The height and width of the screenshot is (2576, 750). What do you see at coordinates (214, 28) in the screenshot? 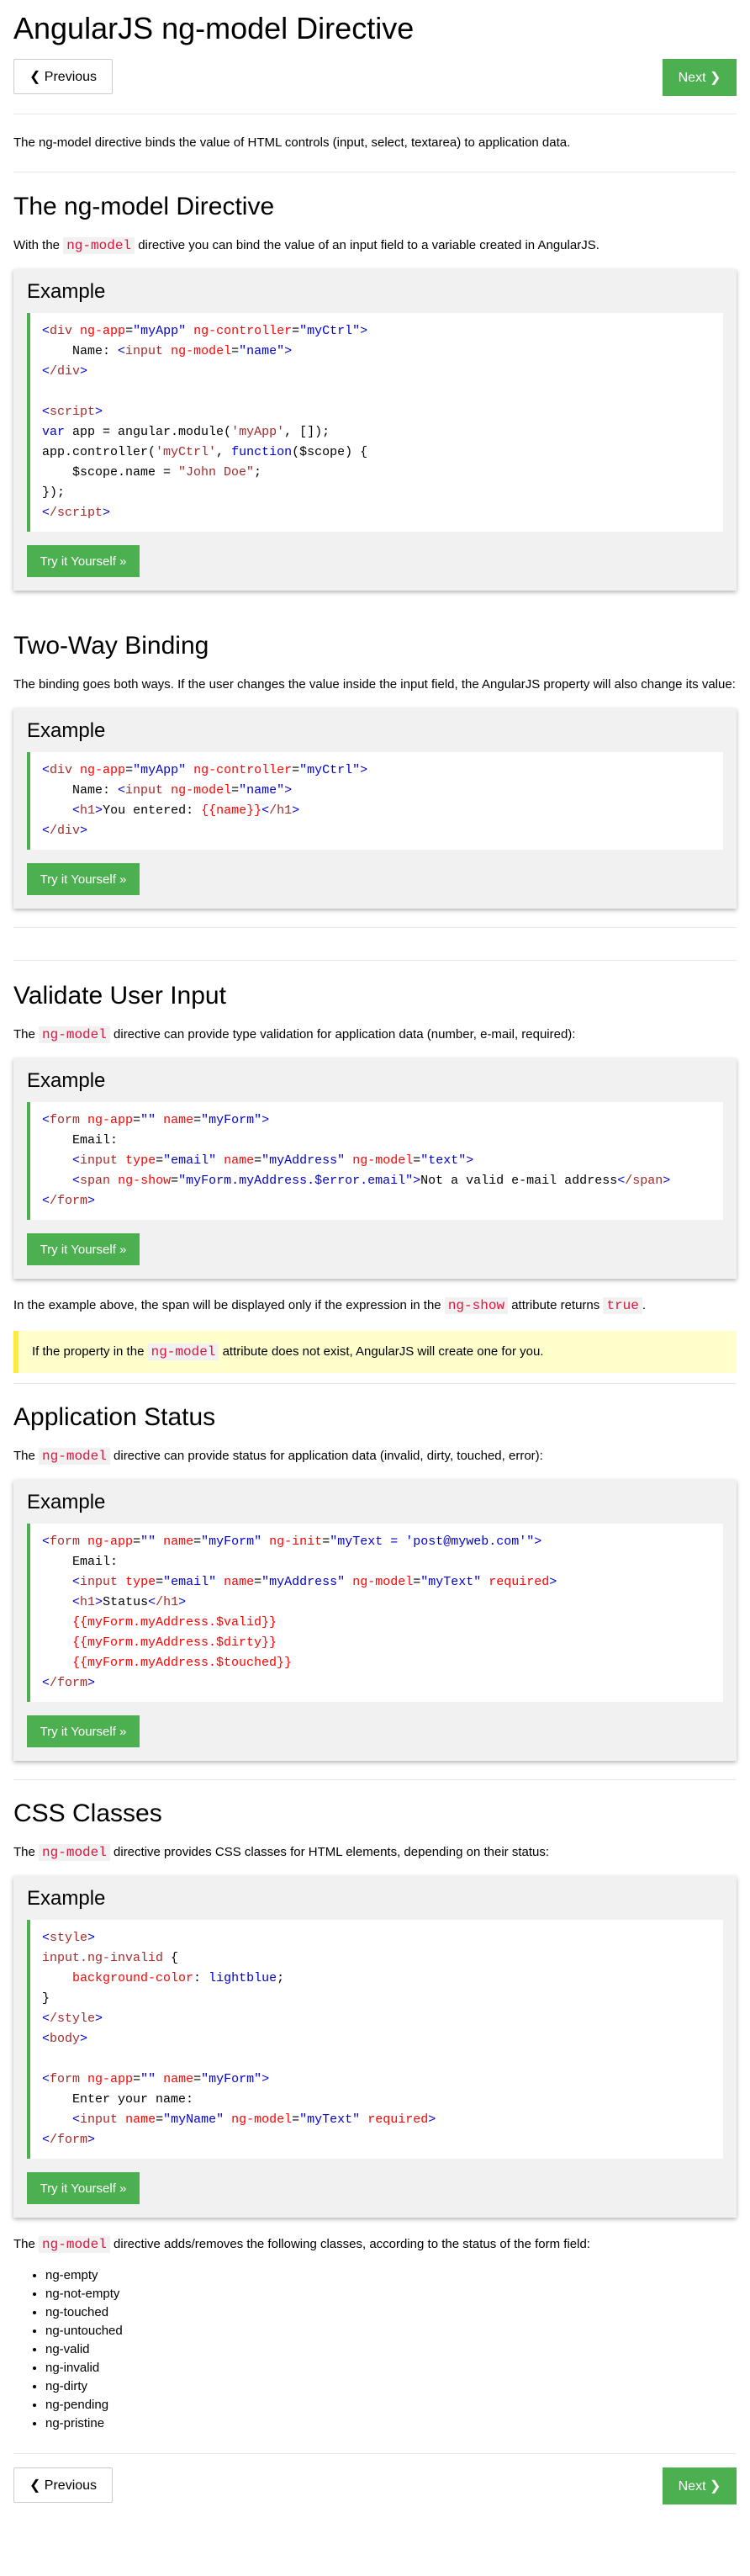
I see `page-title: AngularJS ng-model Directive` at bounding box center [214, 28].